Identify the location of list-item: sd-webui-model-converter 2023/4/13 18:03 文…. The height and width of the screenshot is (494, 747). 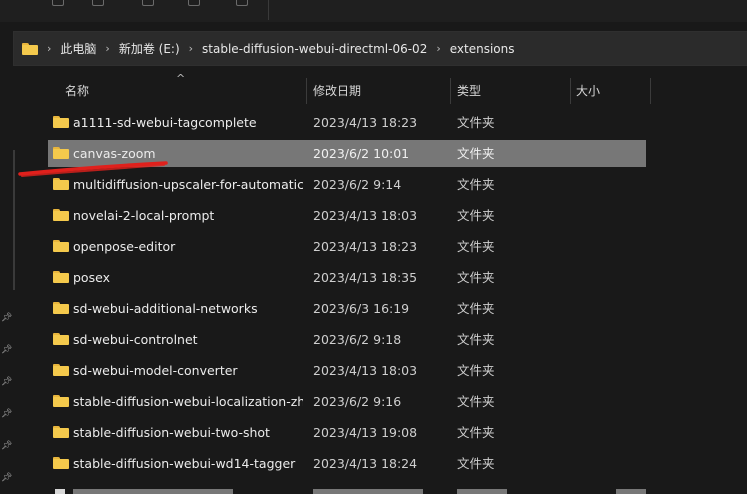
(347, 370).